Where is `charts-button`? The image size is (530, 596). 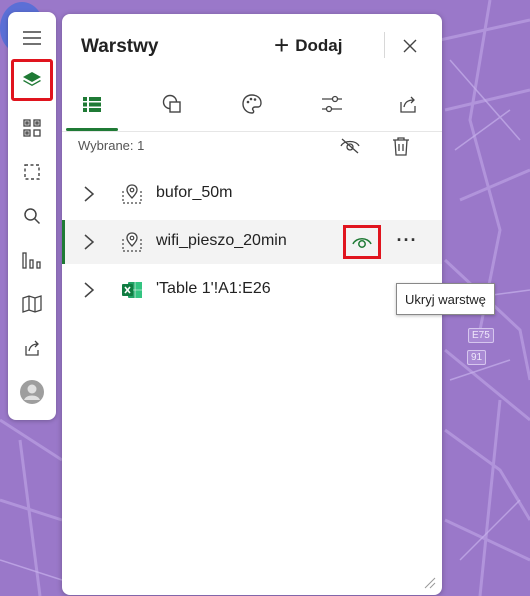
charts-button is located at coordinates (32, 260).